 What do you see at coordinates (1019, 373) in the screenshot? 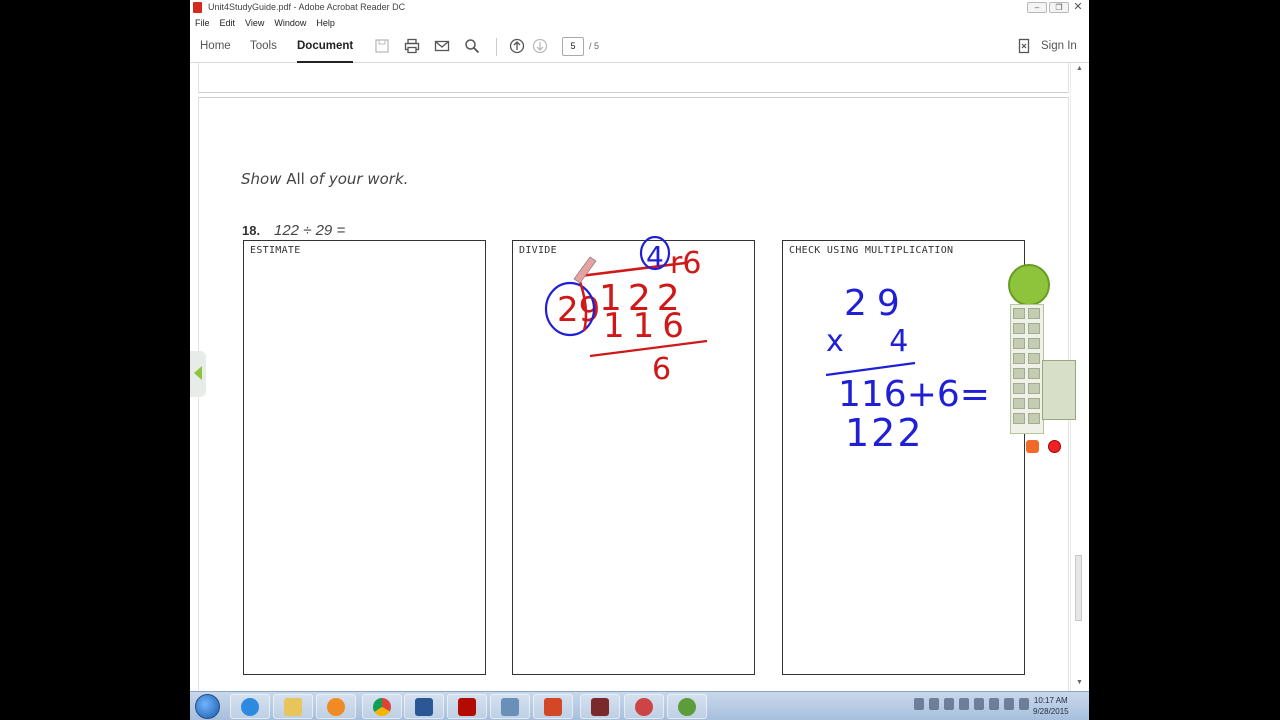
I see `highlighter-tool-icon` at bounding box center [1019, 373].